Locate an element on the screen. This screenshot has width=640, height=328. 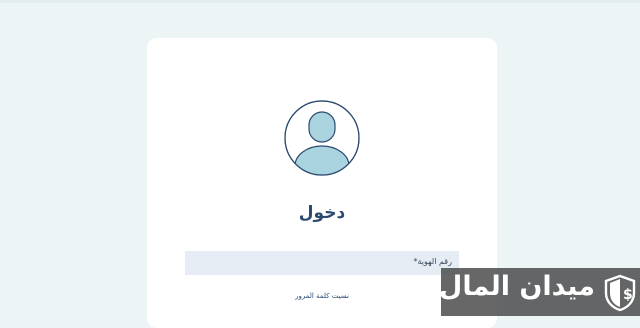
id-number-label-text: رقم الهوية is located at coordinates (434, 261).